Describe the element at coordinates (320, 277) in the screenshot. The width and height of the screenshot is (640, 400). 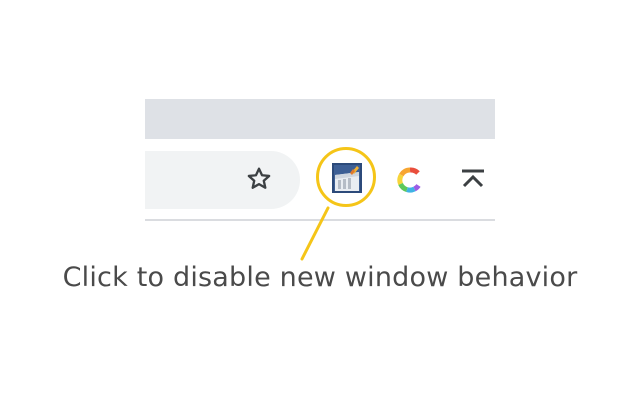
I see `instruction-caption: Click to disable new window behavior` at that location.